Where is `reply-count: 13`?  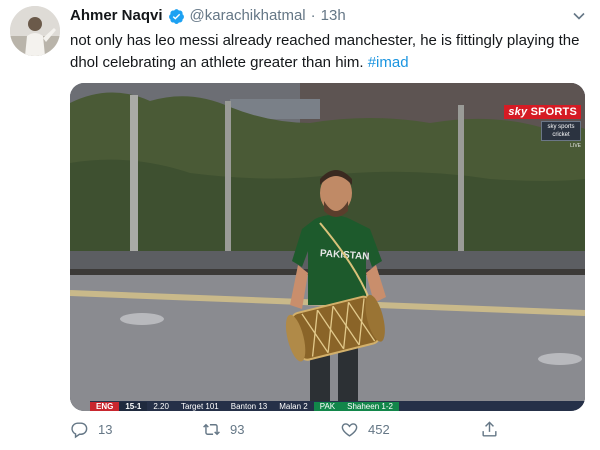
reply-count: 13 is located at coordinates (105, 429).